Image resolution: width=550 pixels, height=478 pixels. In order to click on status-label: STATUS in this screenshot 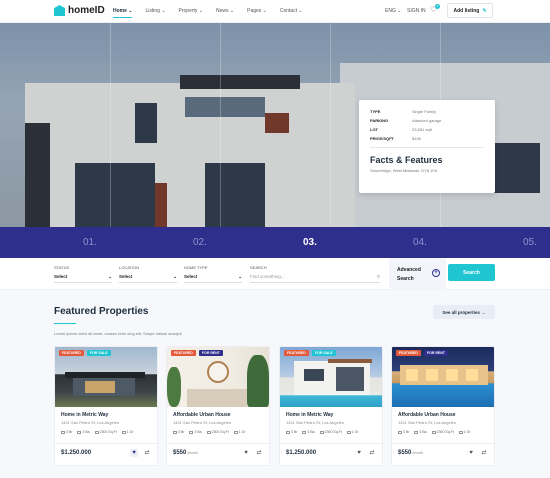, I will do `click(62, 267)`.